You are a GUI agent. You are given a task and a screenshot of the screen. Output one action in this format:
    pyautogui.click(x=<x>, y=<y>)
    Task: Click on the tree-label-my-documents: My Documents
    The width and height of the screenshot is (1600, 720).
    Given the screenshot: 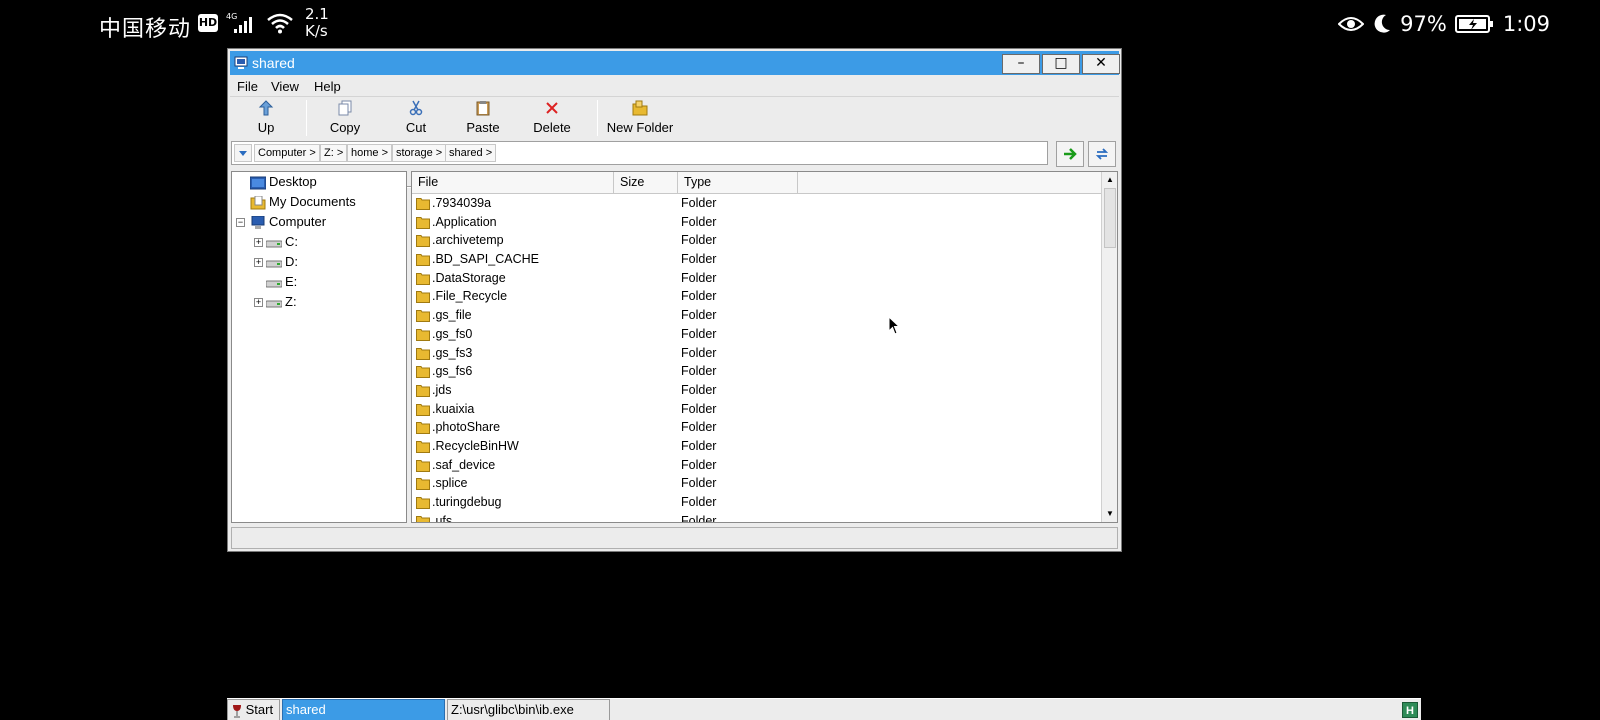 What is the action you would take?
    pyautogui.click(x=312, y=201)
    